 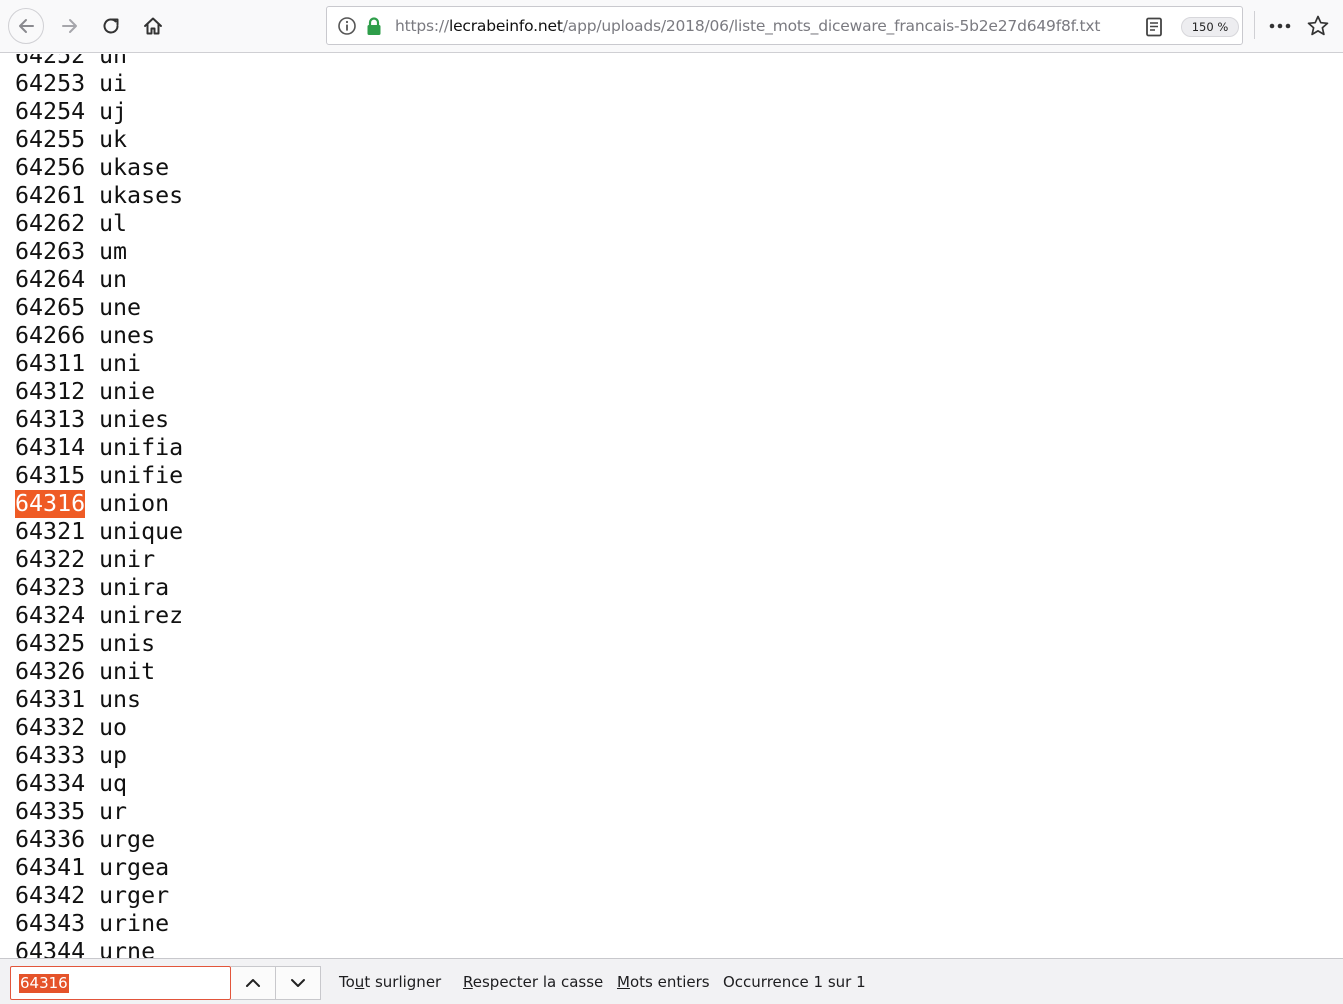 I want to click on list-item: 64266 unes, so click(x=99, y=336).